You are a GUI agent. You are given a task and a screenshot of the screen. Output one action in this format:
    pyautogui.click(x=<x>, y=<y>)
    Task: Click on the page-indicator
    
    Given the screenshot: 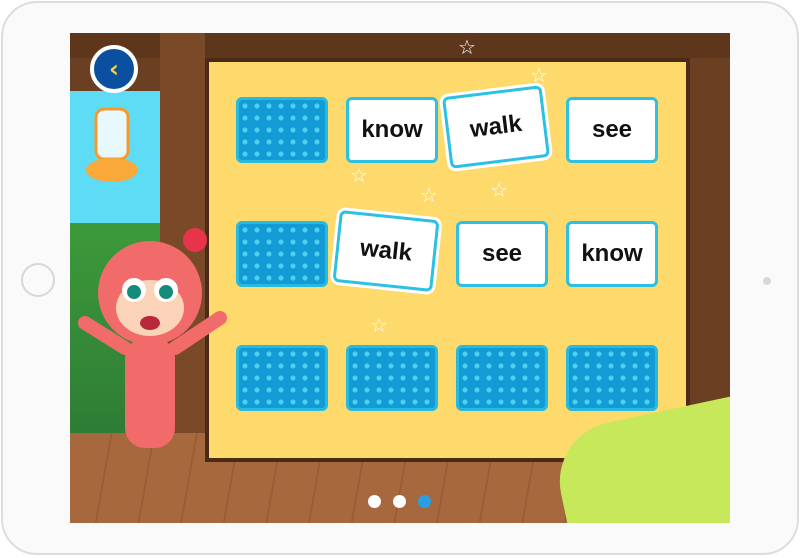 What is the action you would take?
    pyautogui.click(x=399, y=501)
    